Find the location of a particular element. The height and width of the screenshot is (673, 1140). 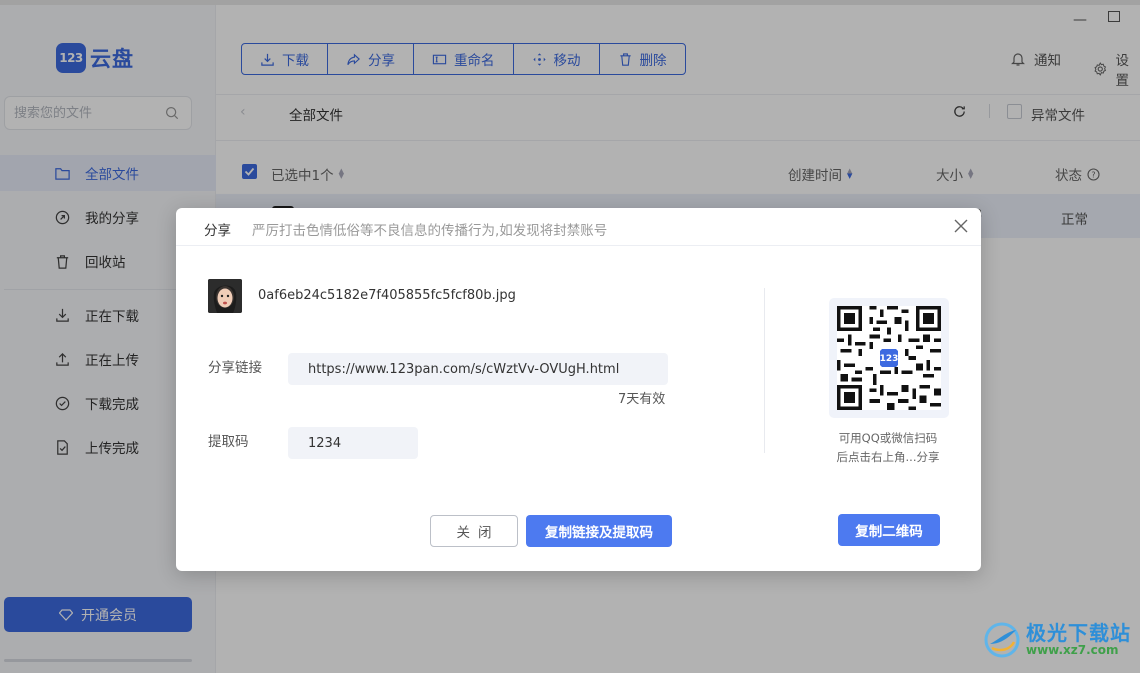

dialog-title: 分享 is located at coordinates (217, 231).